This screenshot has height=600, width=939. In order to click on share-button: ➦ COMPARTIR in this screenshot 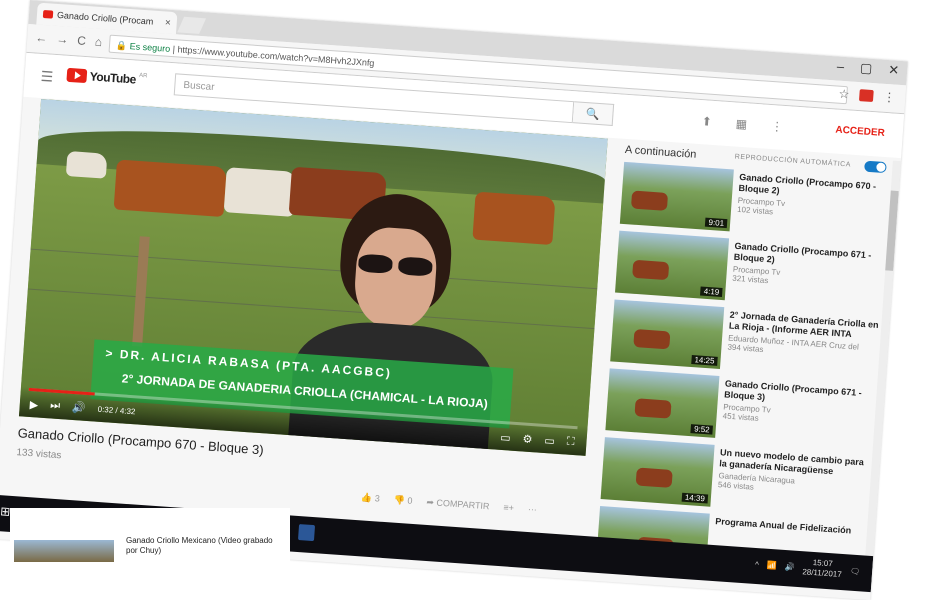, I will do `click(458, 504)`.